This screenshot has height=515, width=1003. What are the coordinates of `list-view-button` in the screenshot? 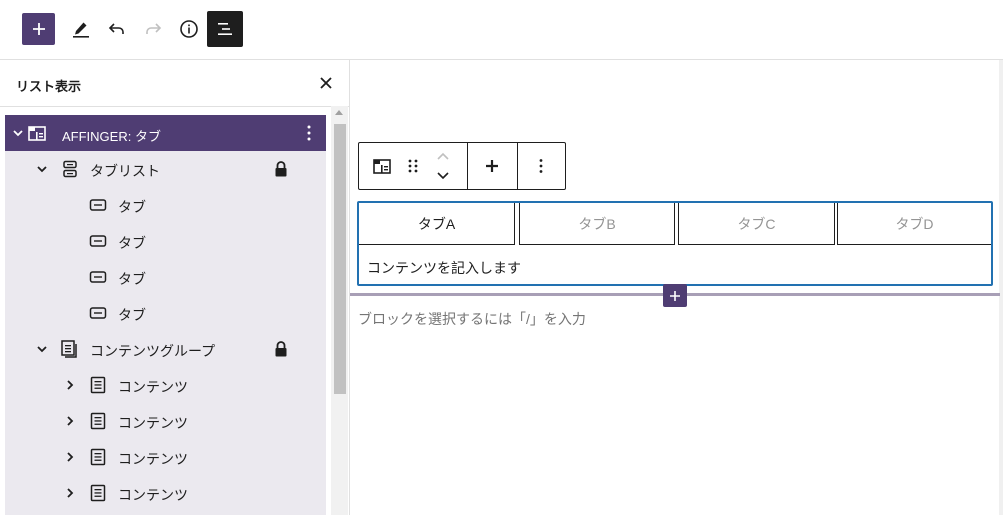 It's located at (225, 29).